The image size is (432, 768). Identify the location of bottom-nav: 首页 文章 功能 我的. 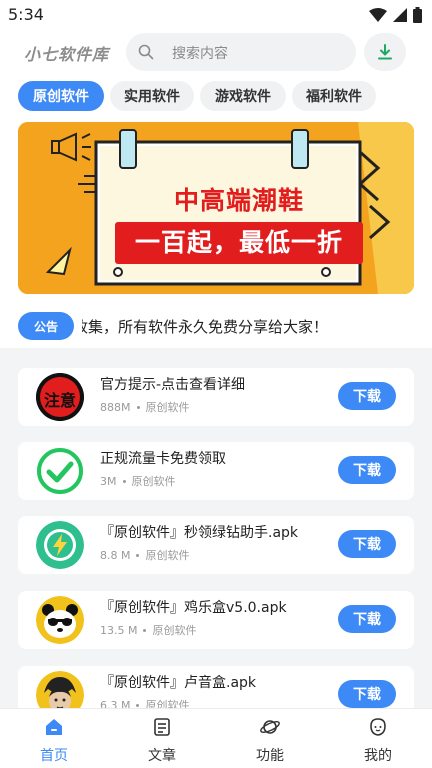
(216, 738).